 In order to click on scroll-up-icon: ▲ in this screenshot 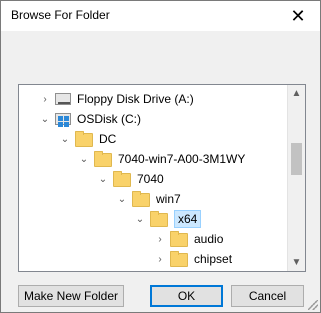, I will do `click(296, 93)`.